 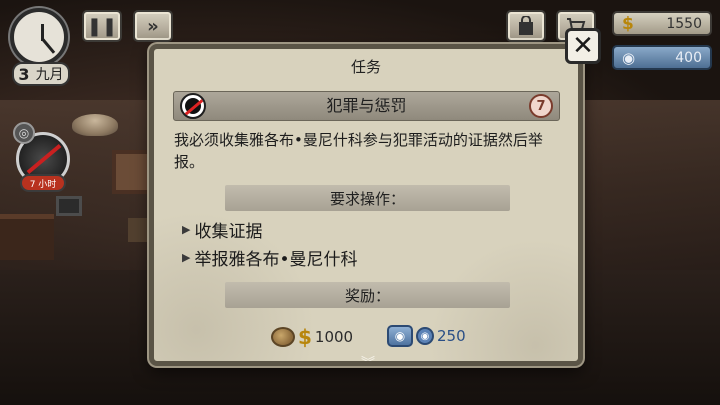 What do you see at coordinates (133, 172) in the screenshot?
I see `wall-picture` at bounding box center [133, 172].